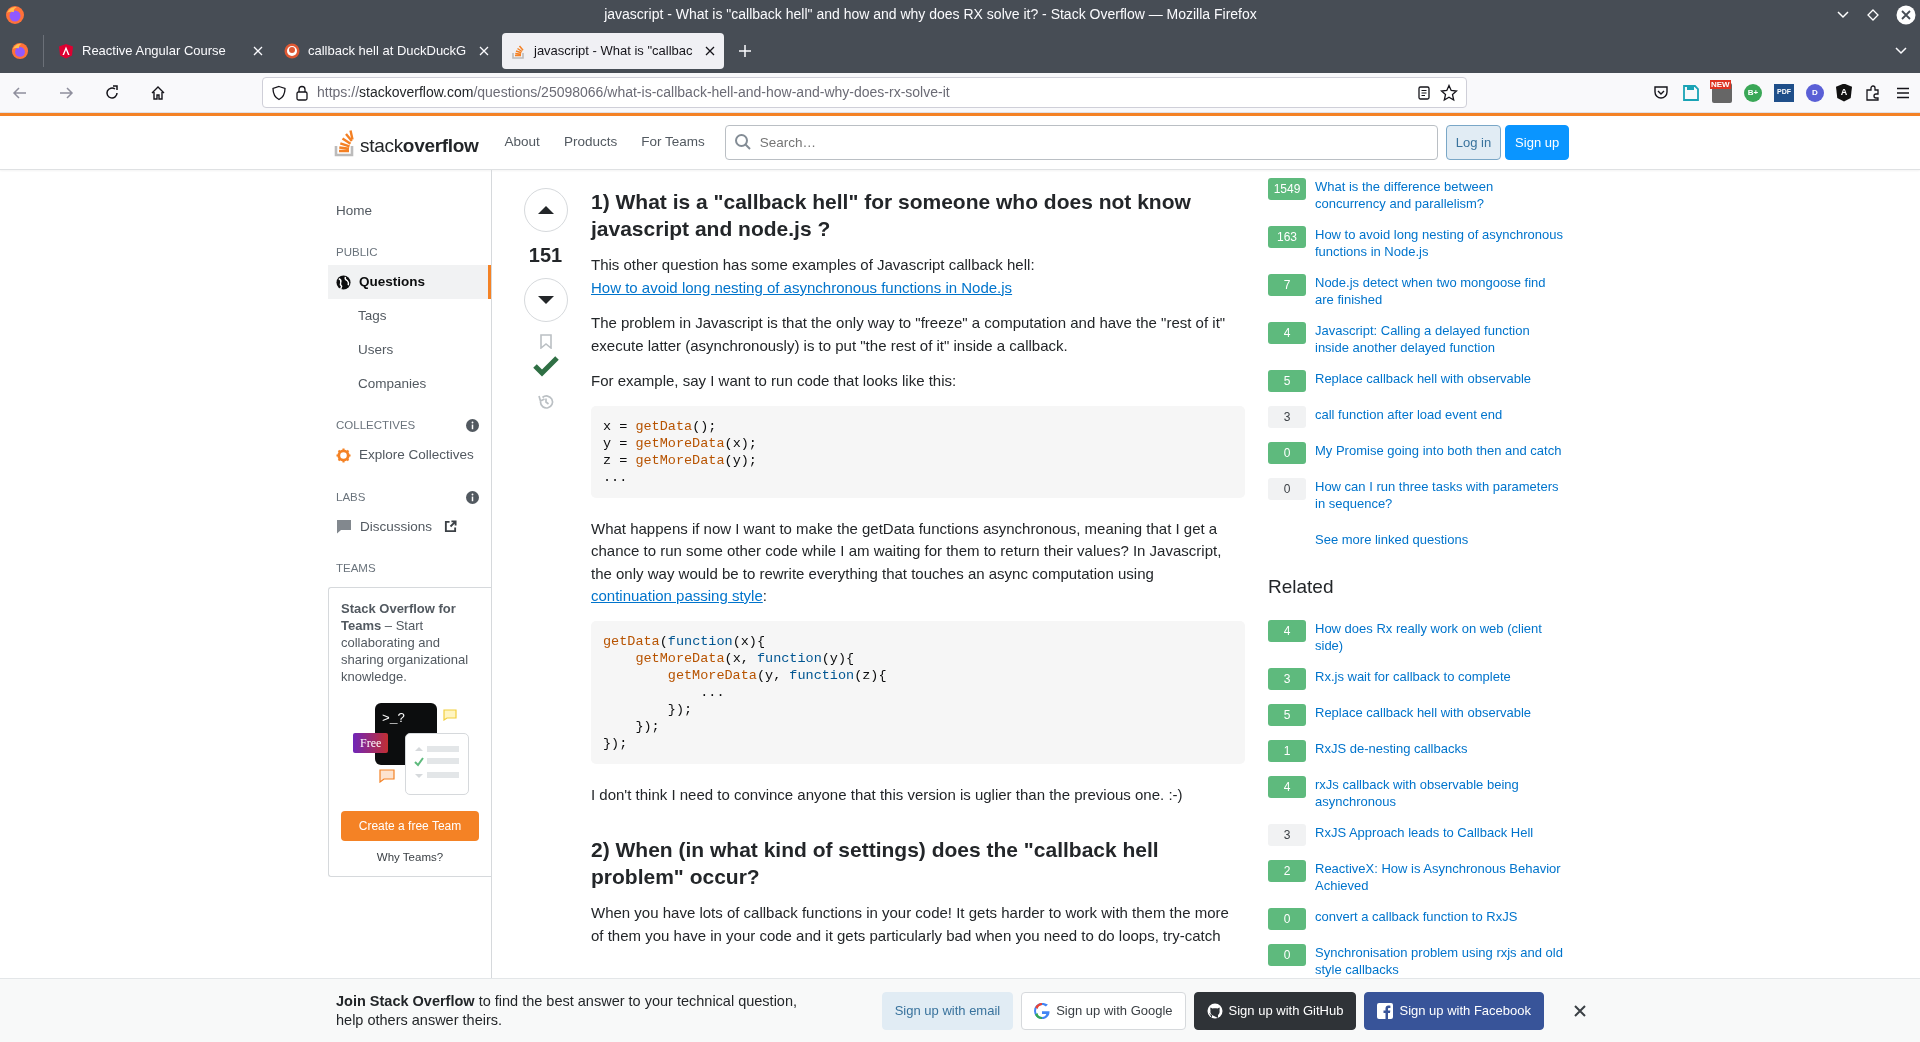  Describe the element at coordinates (112, 92) in the screenshot. I see `reload-icon` at that location.